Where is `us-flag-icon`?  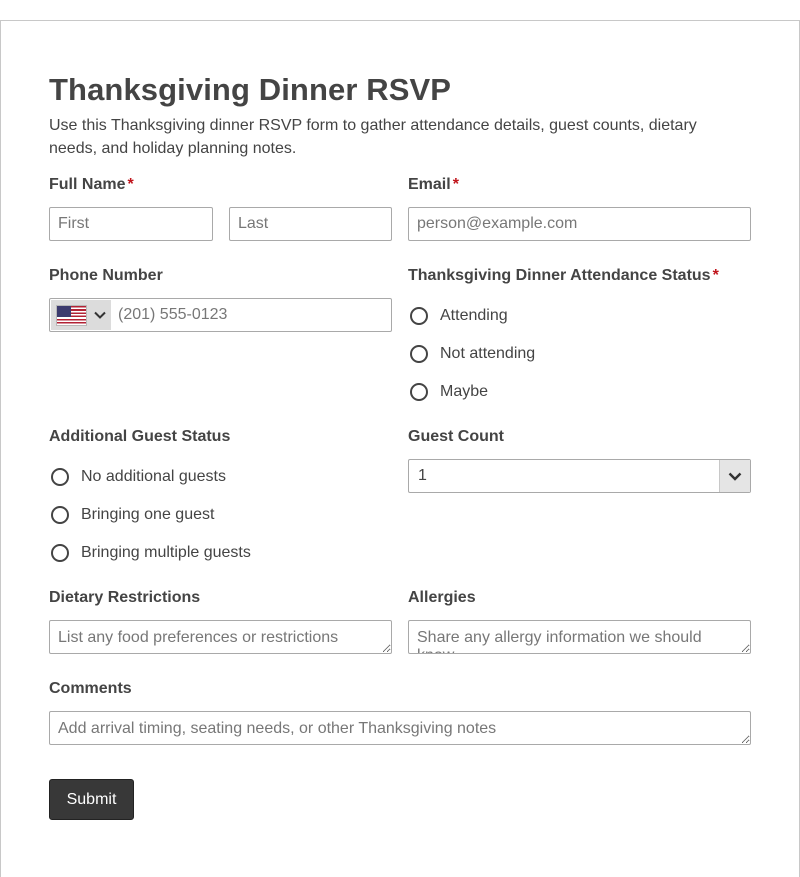 us-flag-icon is located at coordinates (71, 315).